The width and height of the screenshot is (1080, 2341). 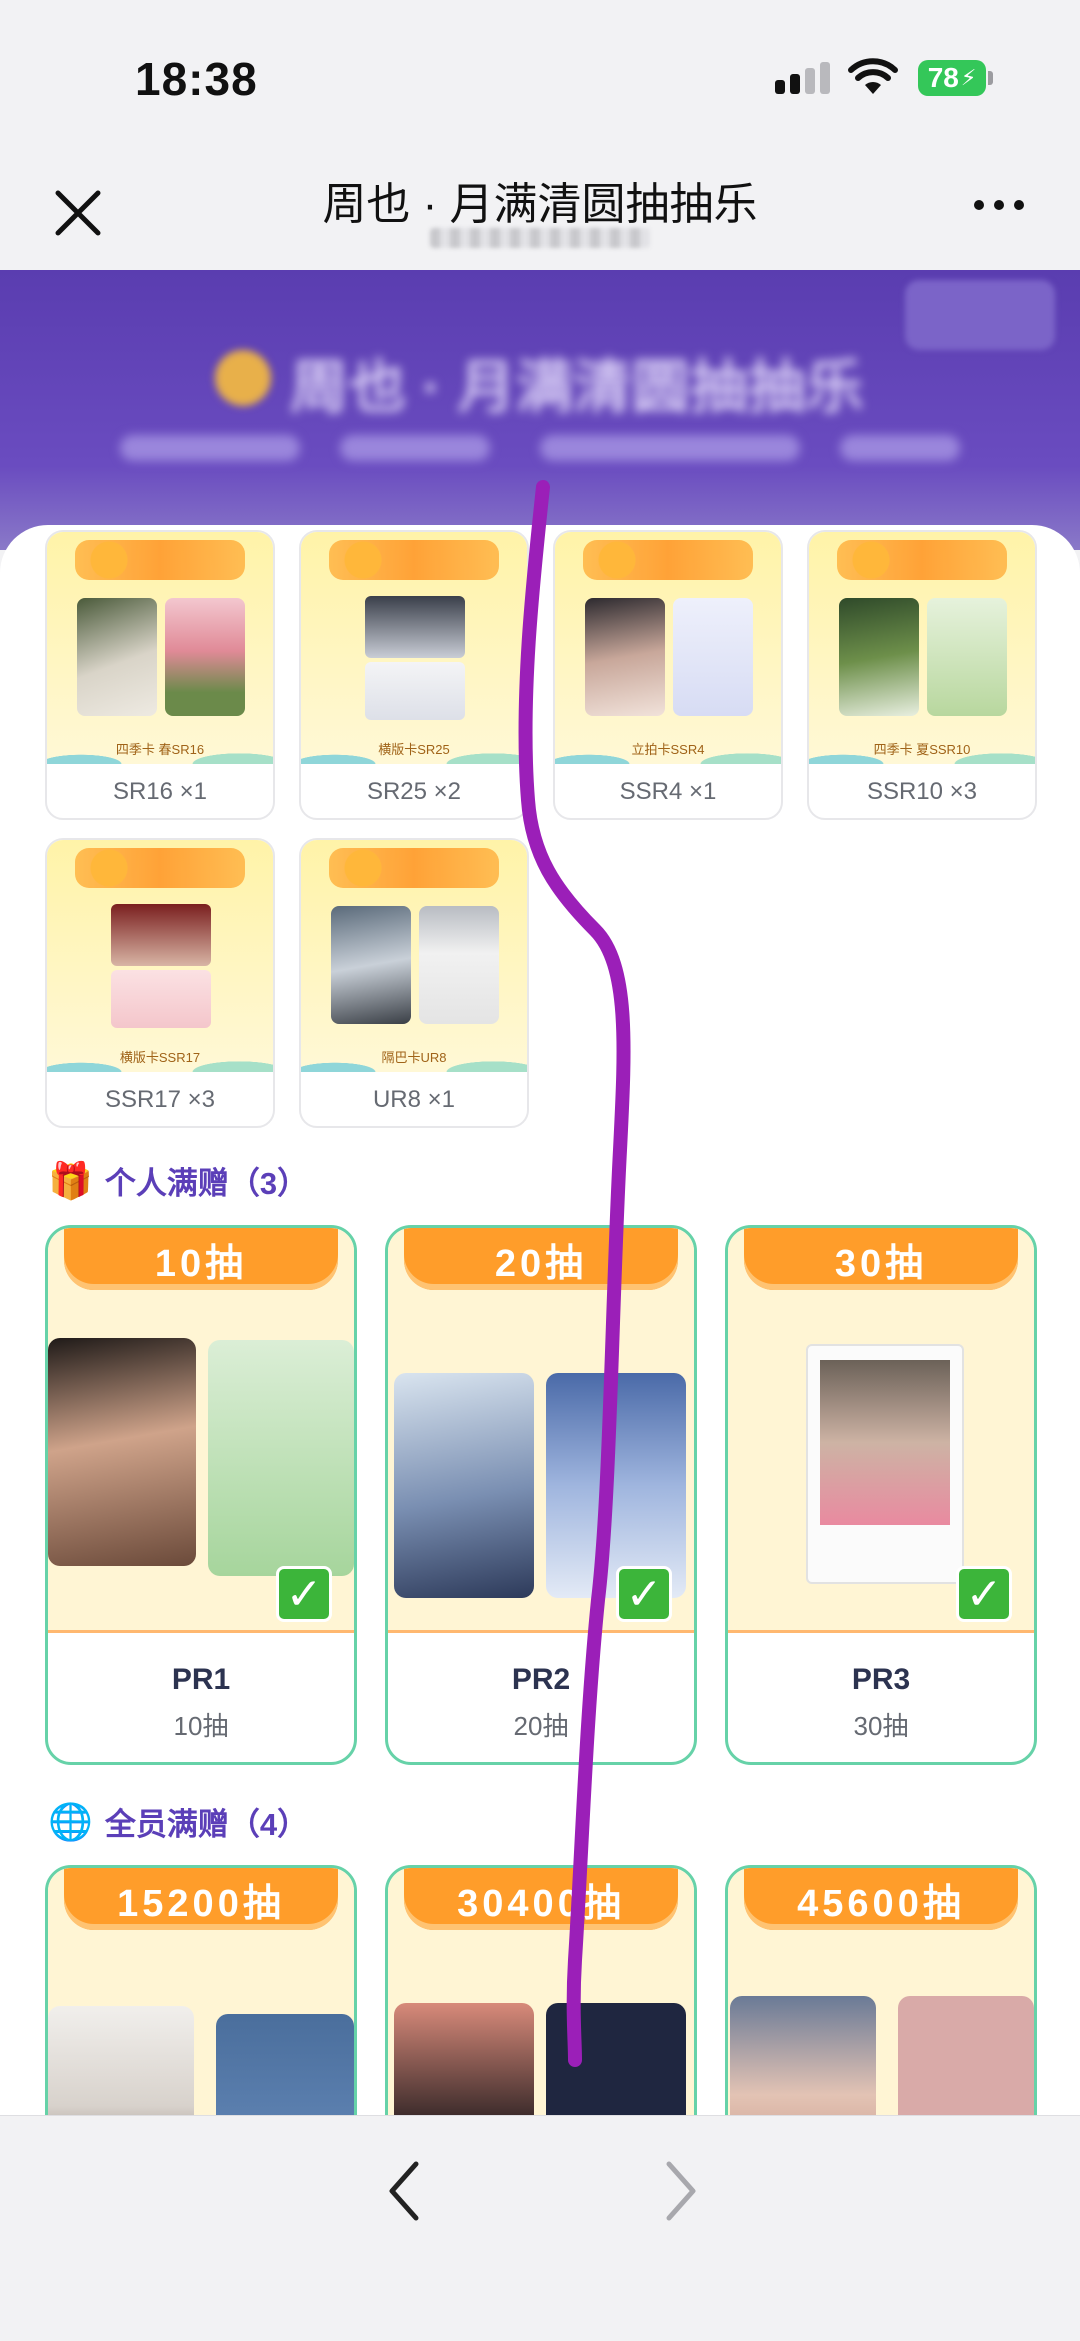 I want to click on card-count-label: SSR4 ×1, so click(x=668, y=791).